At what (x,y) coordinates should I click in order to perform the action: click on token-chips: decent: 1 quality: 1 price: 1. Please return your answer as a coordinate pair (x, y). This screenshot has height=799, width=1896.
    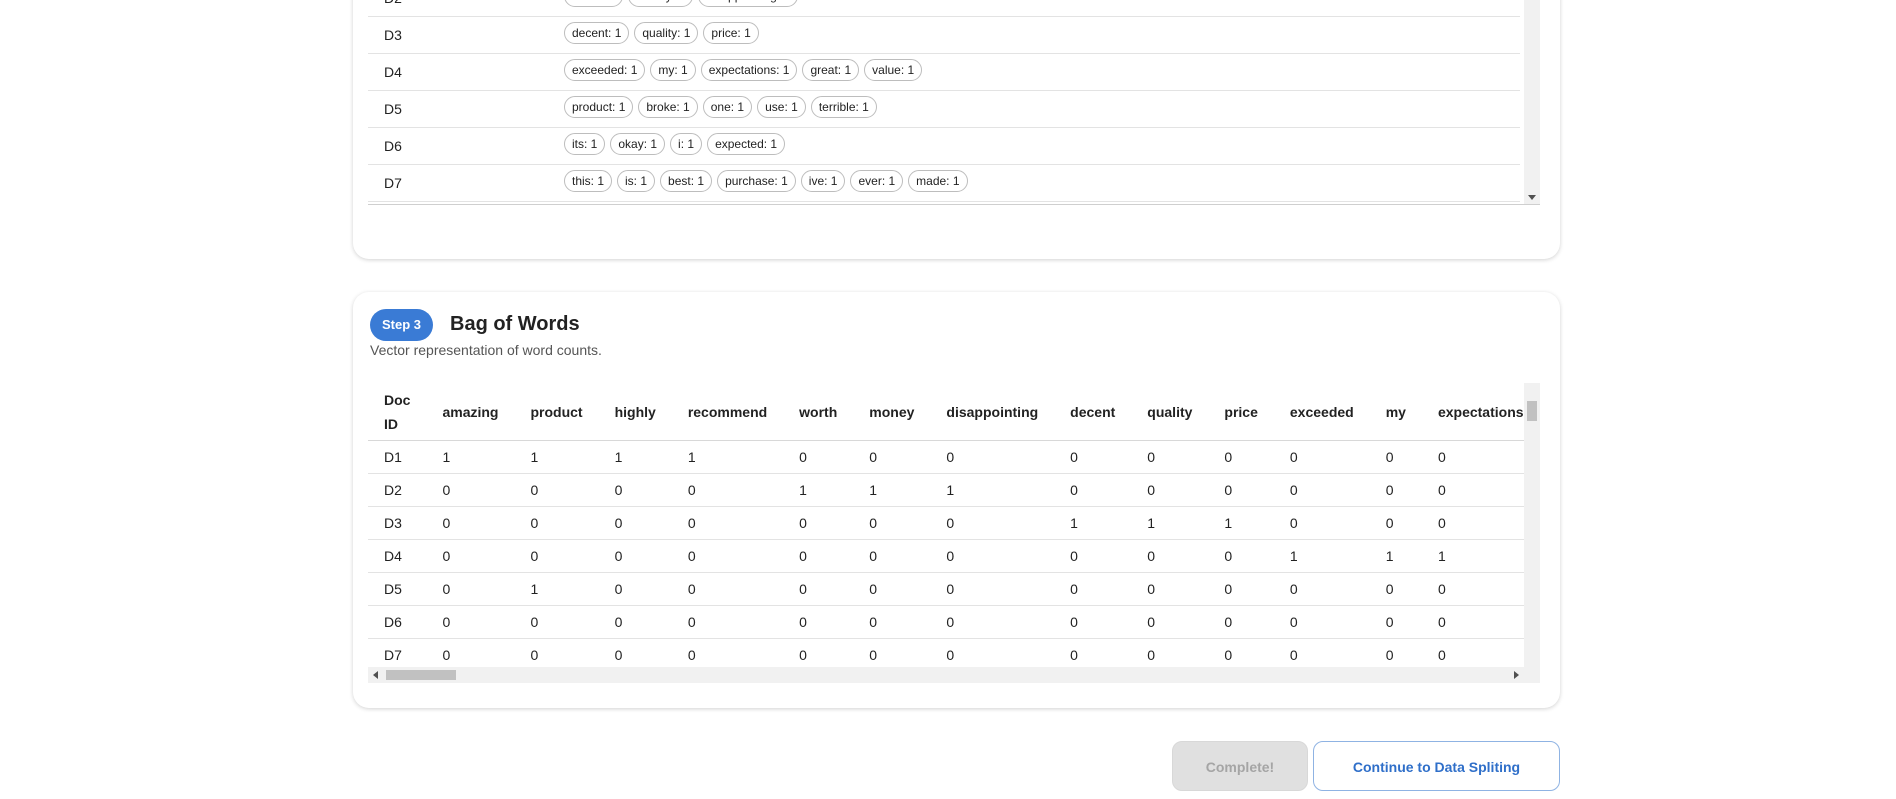
    Looking at the image, I should click on (661, 33).